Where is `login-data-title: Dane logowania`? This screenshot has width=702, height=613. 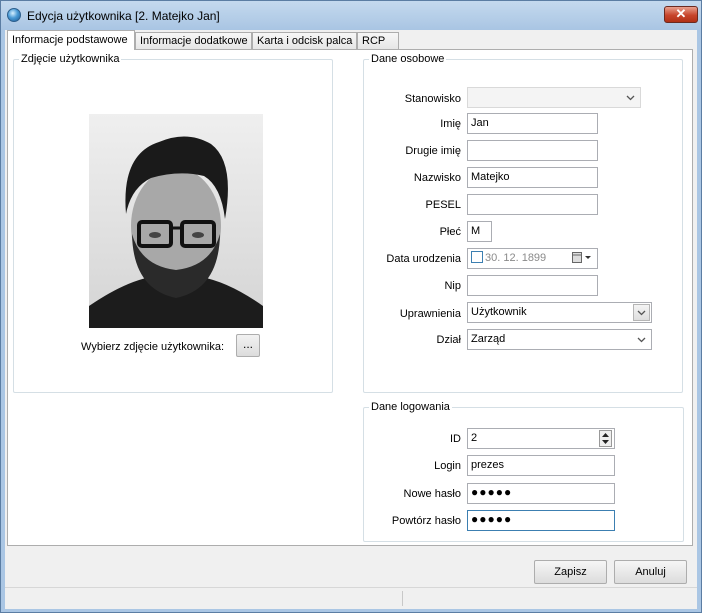
login-data-title: Dane logowania is located at coordinates (410, 407).